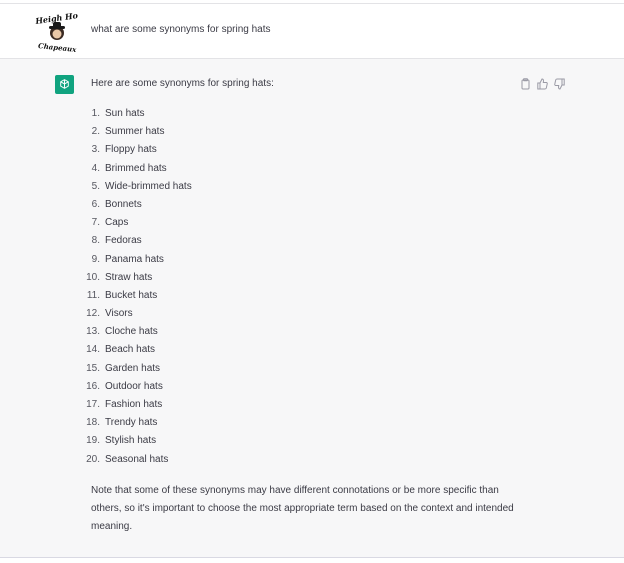  What do you see at coordinates (95, 204) in the screenshot?
I see `list-item-number: 6.` at bounding box center [95, 204].